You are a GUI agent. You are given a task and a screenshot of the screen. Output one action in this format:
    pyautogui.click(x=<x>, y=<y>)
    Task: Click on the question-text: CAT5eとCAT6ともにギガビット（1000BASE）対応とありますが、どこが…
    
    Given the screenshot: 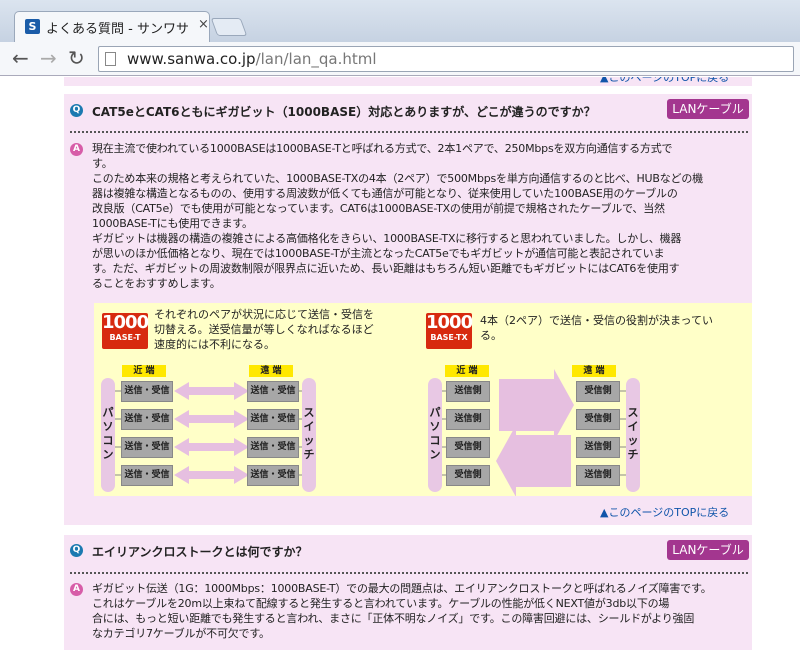 What is the action you would take?
    pyautogui.click(x=344, y=112)
    